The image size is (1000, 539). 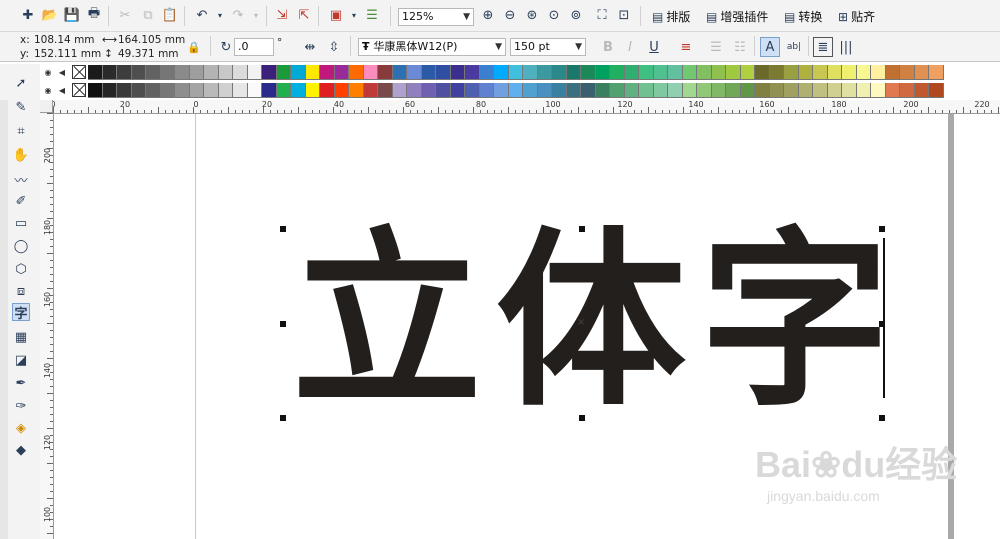 What do you see at coordinates (686, 47) in the screenshot?
I see `text-alignment-icon: ≡` at bounding box center [686, 47].